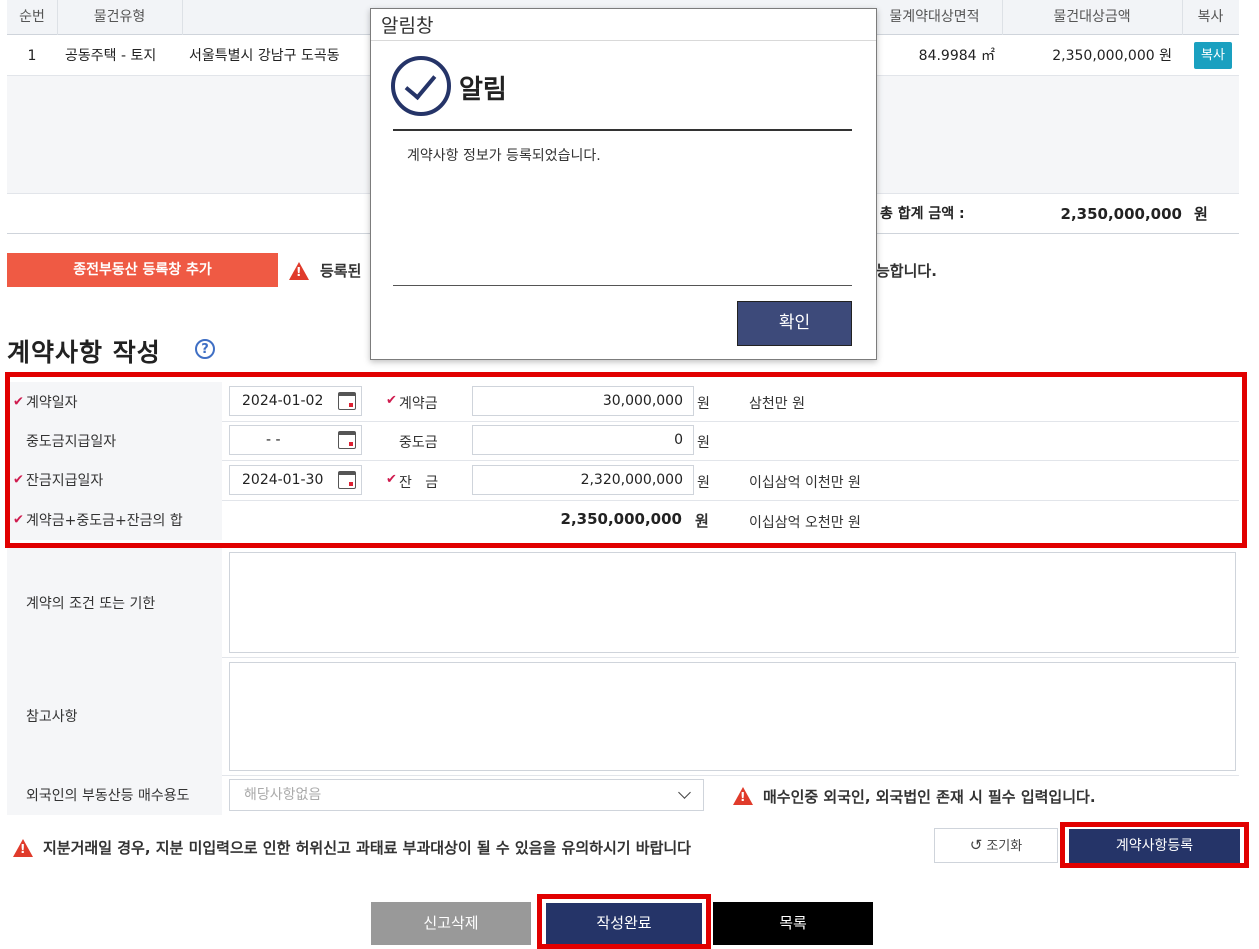  What do you see at coordinates (32, 56) in the screenshot?
I see `row-number: 1` at bounding box center [32, 56].